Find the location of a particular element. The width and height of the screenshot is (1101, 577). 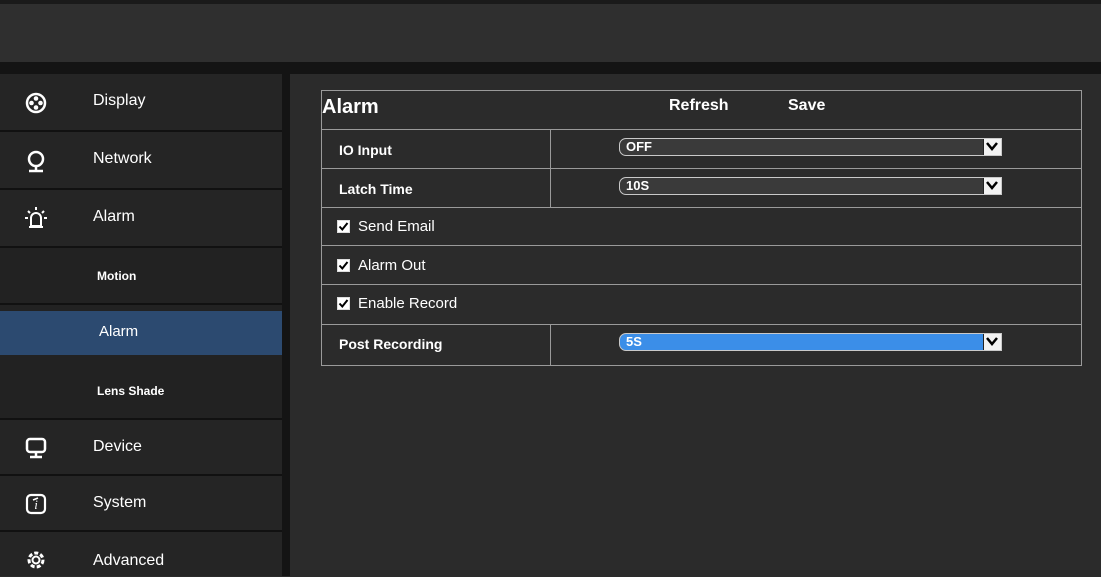

sidebar-item-label: Network is located at coordinates (122, 158).